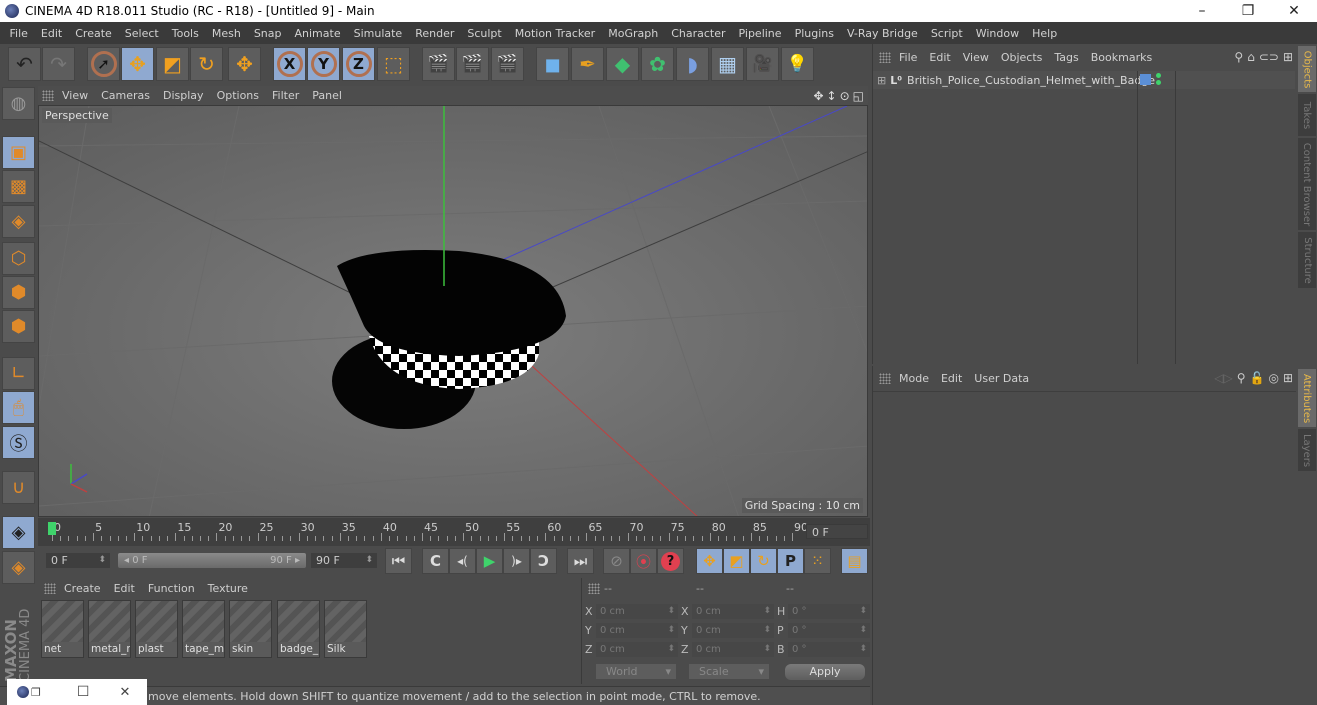  Describe the element at coordinates (285, 95) in the screenshot. I see `viewport-menu-filter: Filter` at that location.